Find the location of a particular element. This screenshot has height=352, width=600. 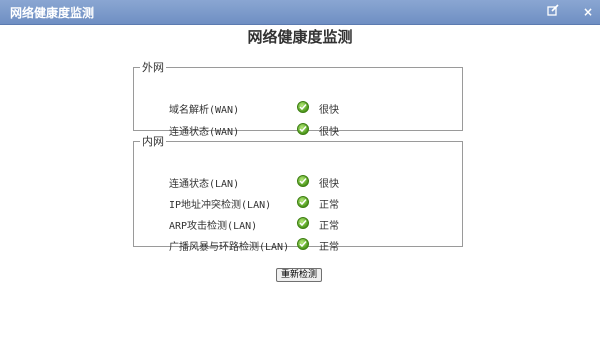

wan-group: 外网 域名解析(WAN) 很快 连通状态(WAN) 很快 is located at coordinates (298, 98).